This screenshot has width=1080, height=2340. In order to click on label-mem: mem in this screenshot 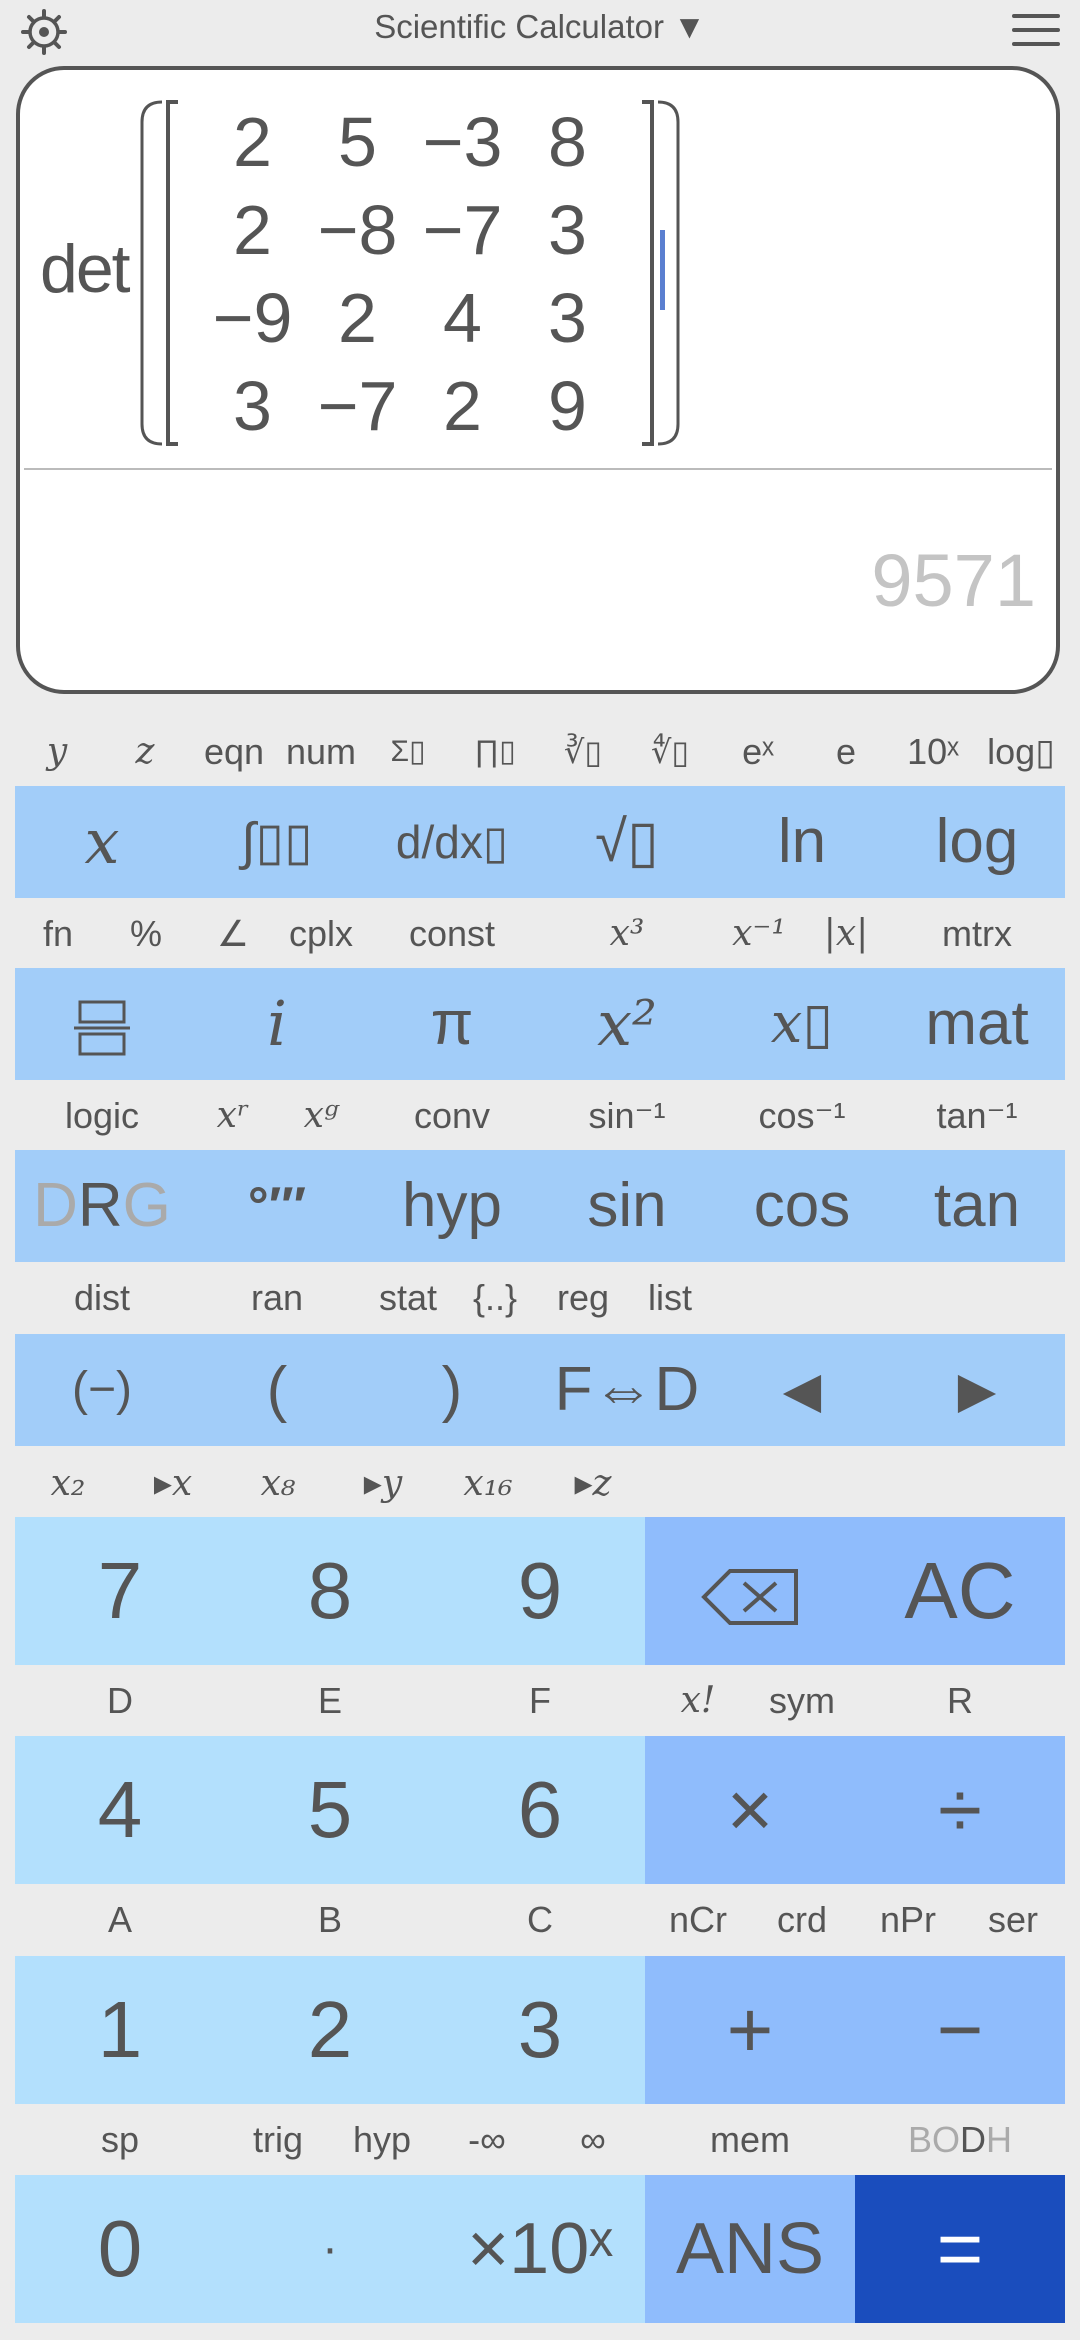, I will do `click(750, 2139)`.